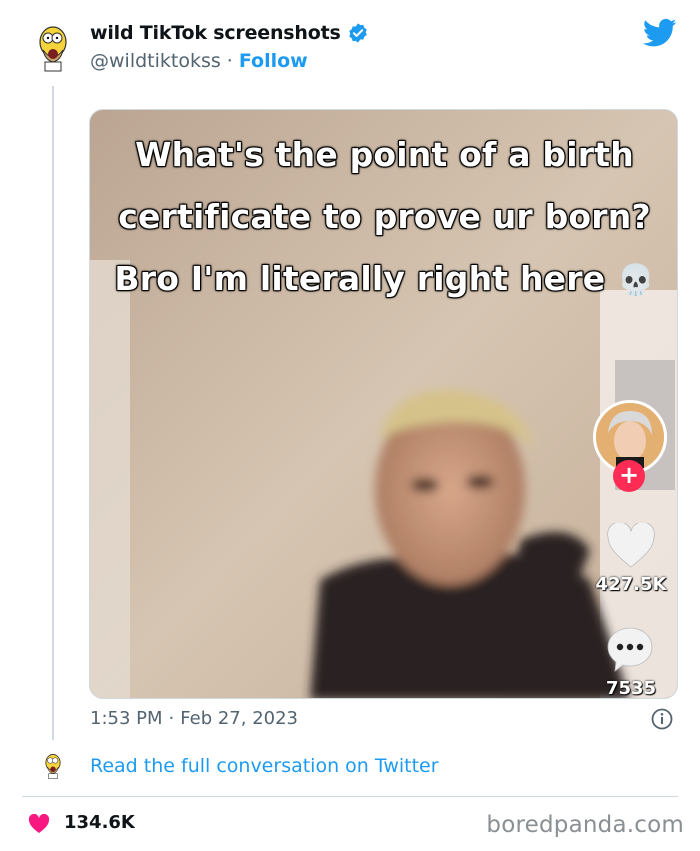 The height and width of the screenshot is (851, 700). What do you see at coordinates (631, 546) in the screenshot?
I see `heart-icon` at bounding box center [631, 546].